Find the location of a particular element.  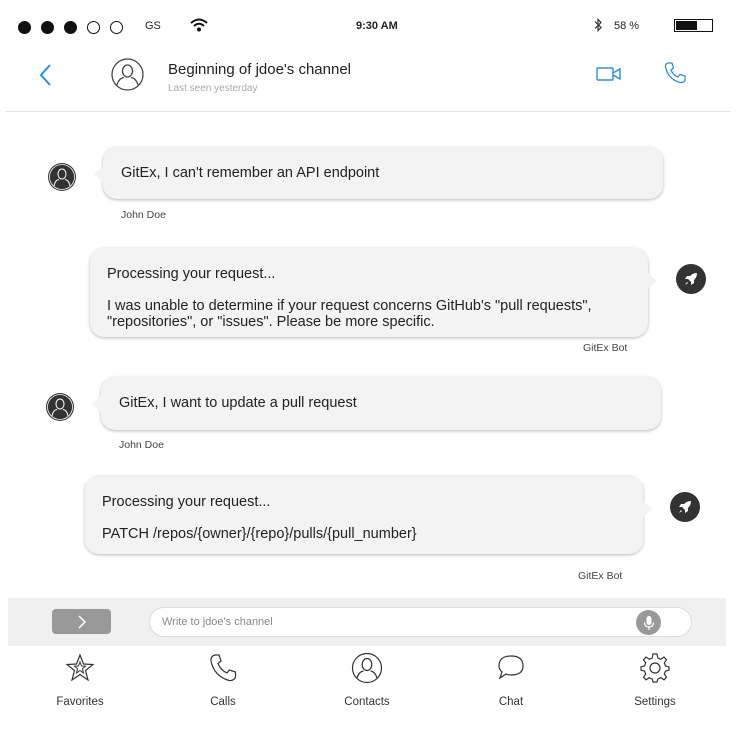

bluetooth-icon is located at coordinates (598, 27).